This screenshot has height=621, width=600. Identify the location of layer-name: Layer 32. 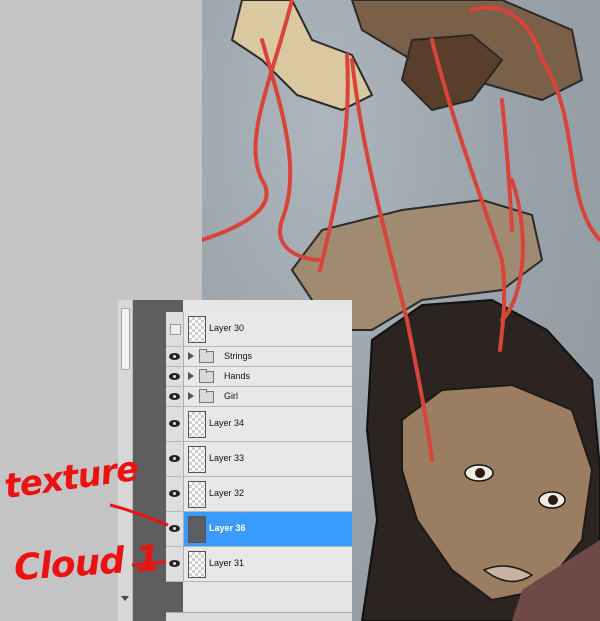
(227, 493).